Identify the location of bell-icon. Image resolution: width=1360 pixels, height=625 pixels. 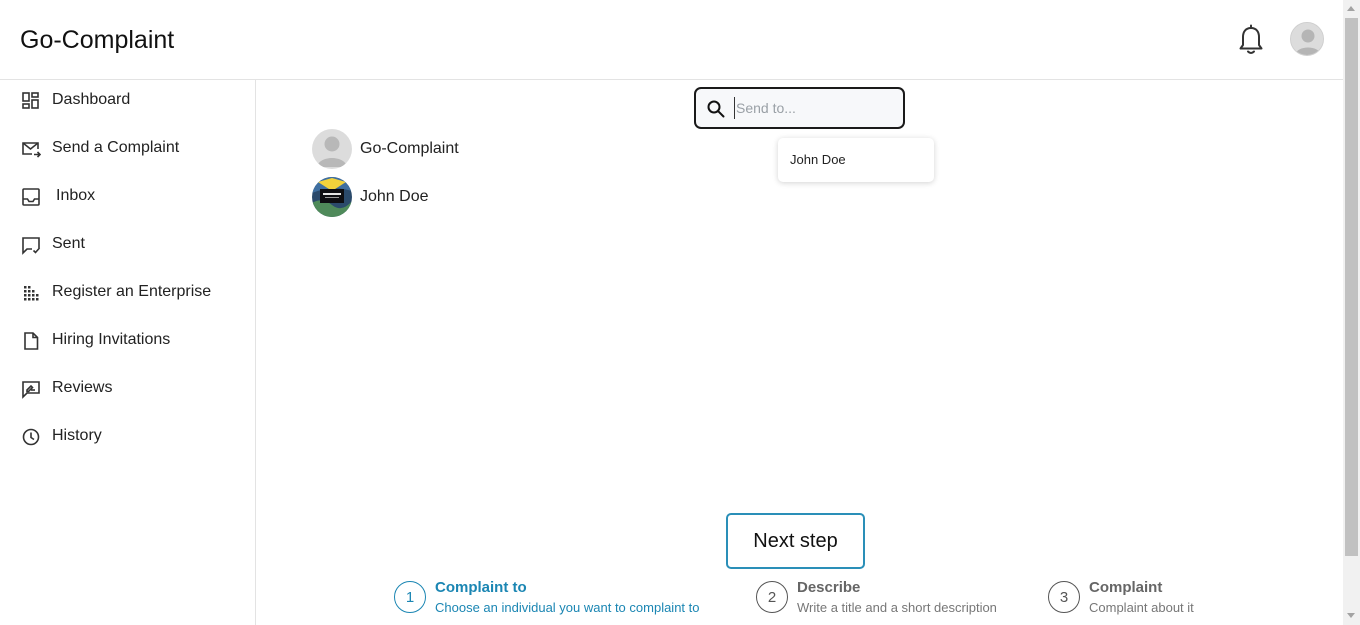
(1251, 40).